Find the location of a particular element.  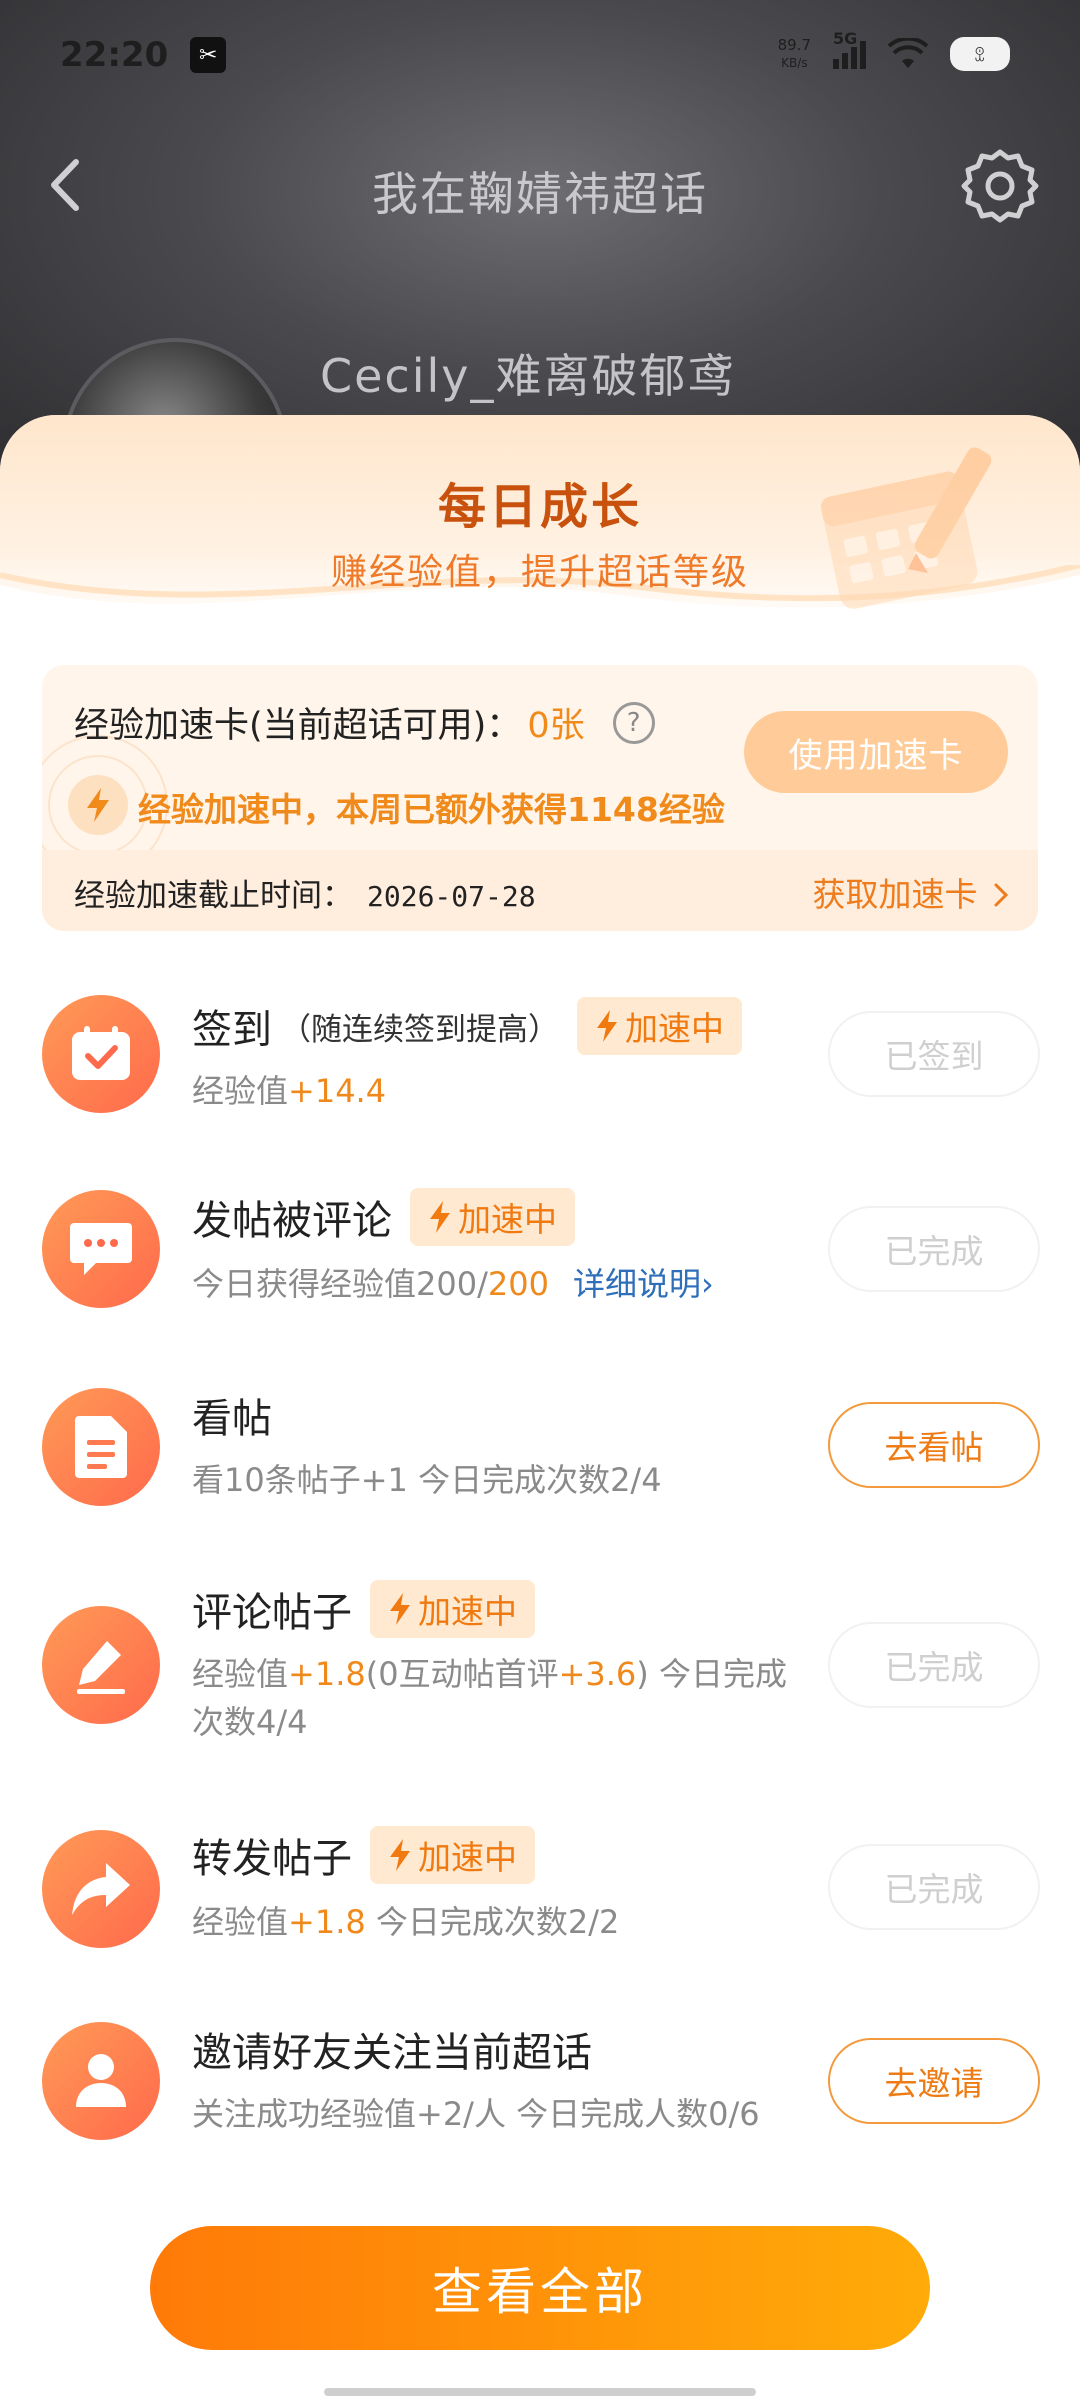

battery-label: ꀾ is located at coordinates (980, 55).